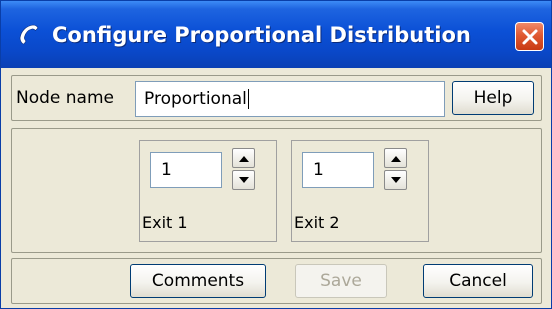 This screenshot has width=552, height=309. I want to click on close-button, so click(529, 36).